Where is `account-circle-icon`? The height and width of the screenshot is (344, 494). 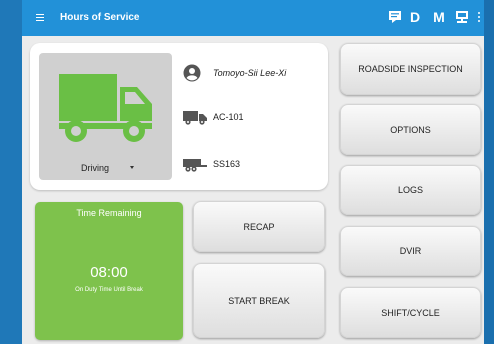 account-circle-icon is located at coordinates (198, 73).